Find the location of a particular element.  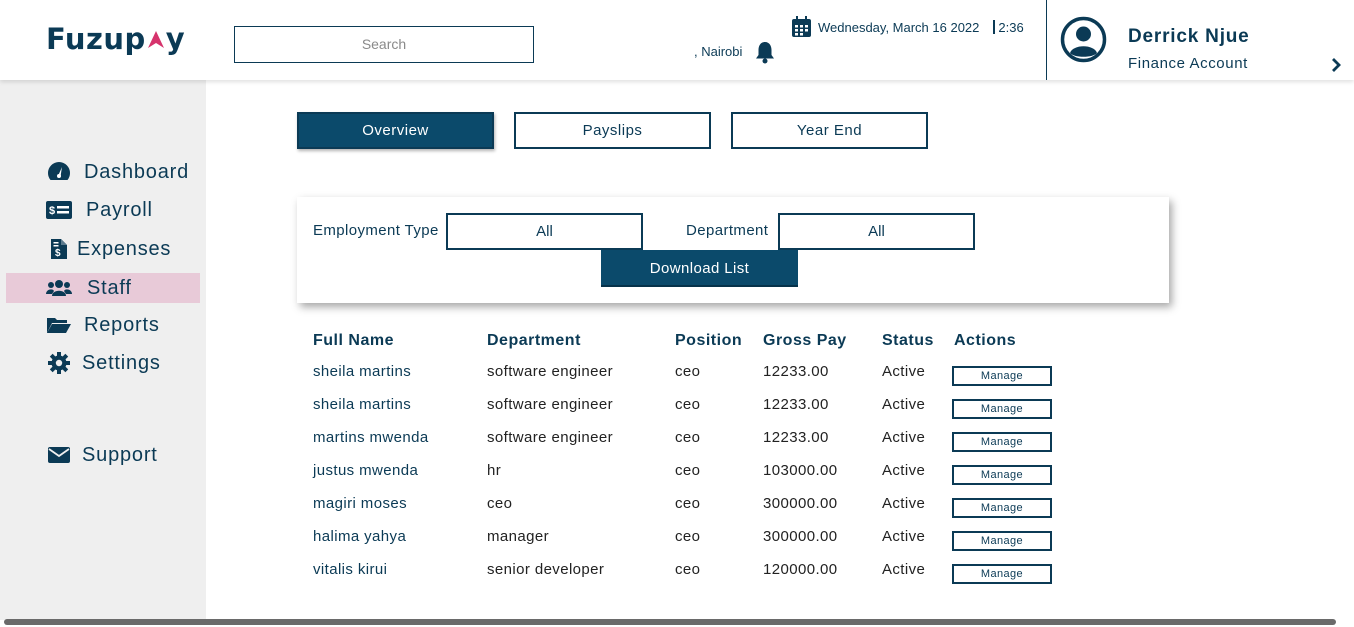

cell-gross-pay: 120000.00 is located at coordinates (800, 569).